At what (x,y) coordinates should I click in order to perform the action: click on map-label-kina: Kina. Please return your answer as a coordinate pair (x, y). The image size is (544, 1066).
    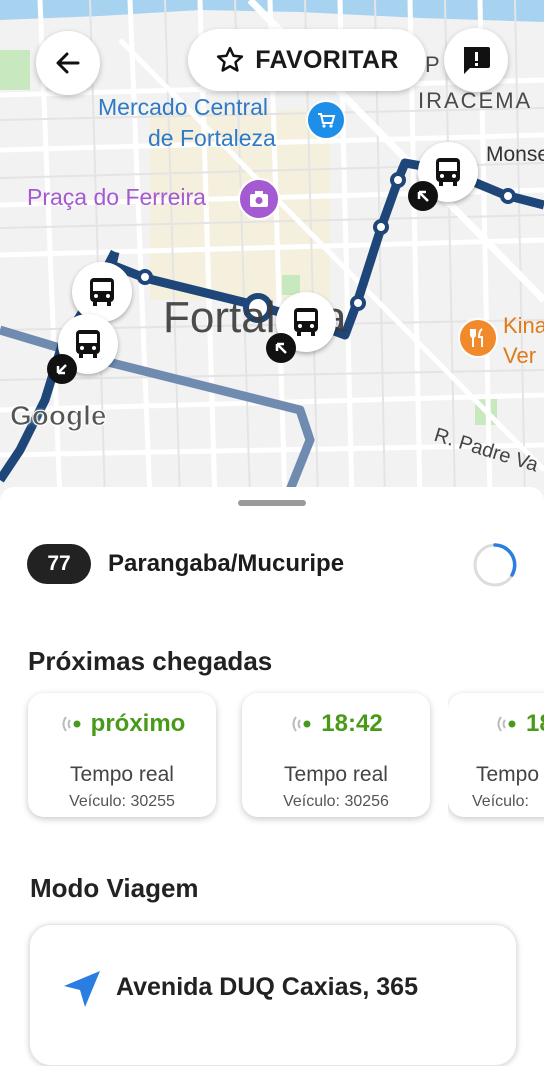
    Looking at the image, I should click on (523, 325).